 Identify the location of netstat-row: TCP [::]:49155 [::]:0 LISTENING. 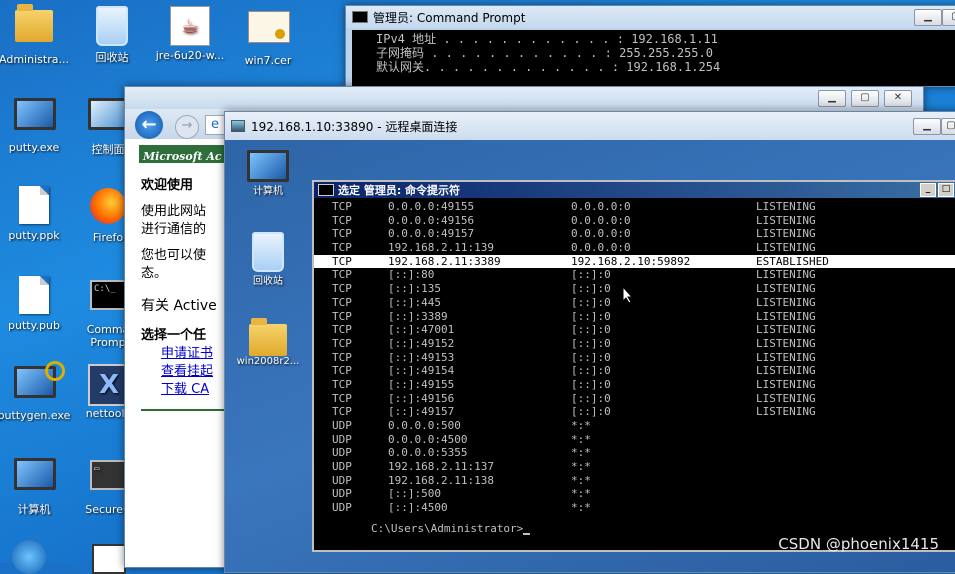
(634, 385).